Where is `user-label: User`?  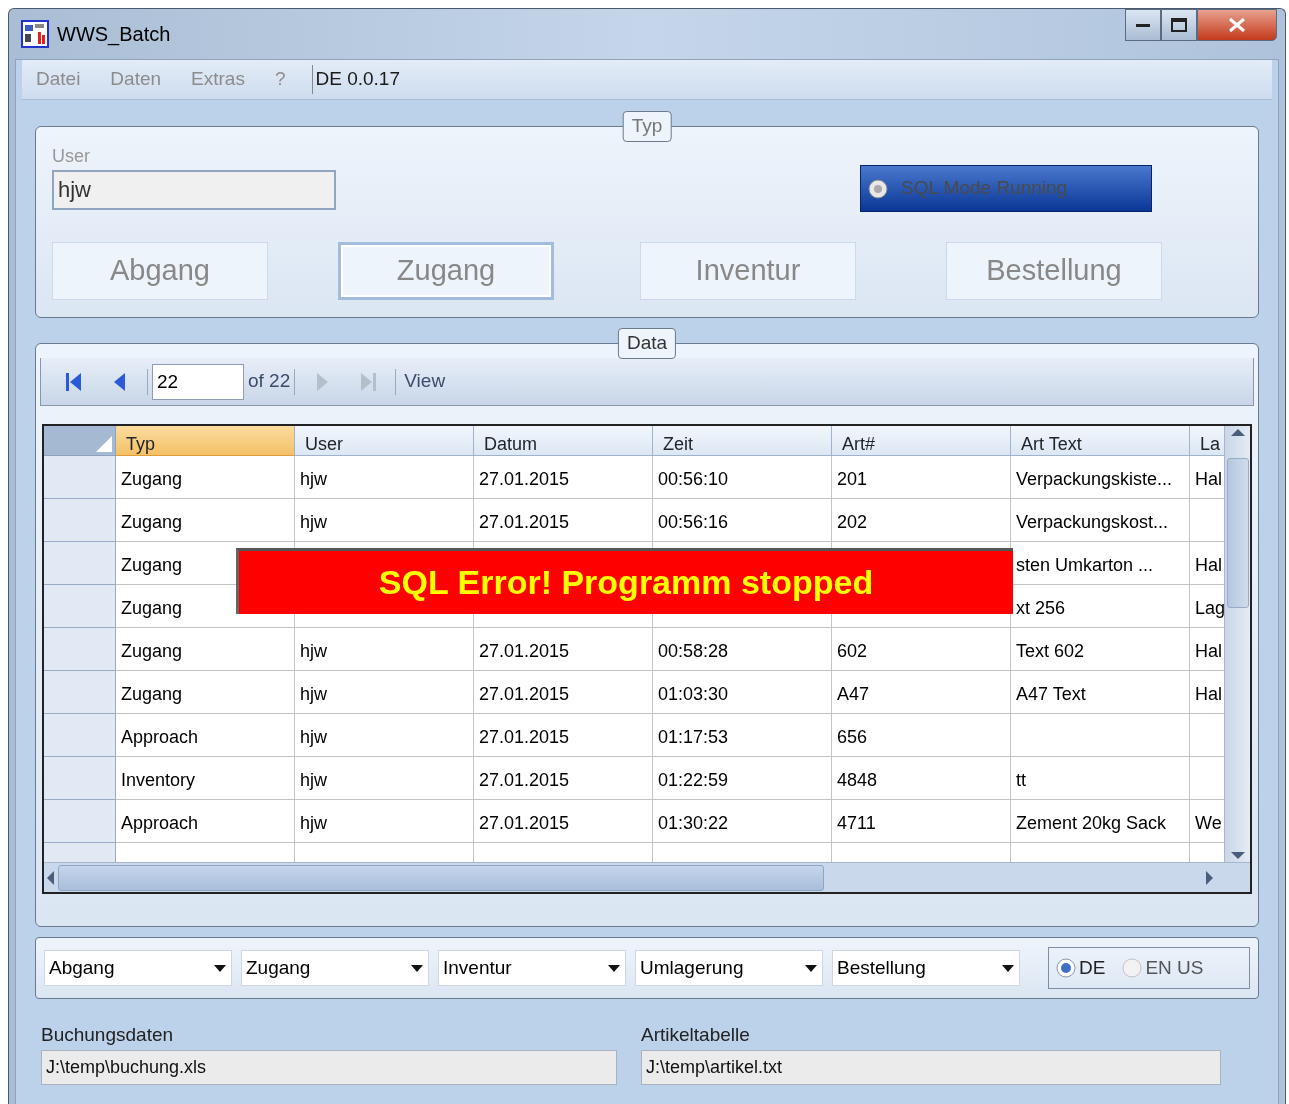 user-label: User is located at coordinates (71, 156).